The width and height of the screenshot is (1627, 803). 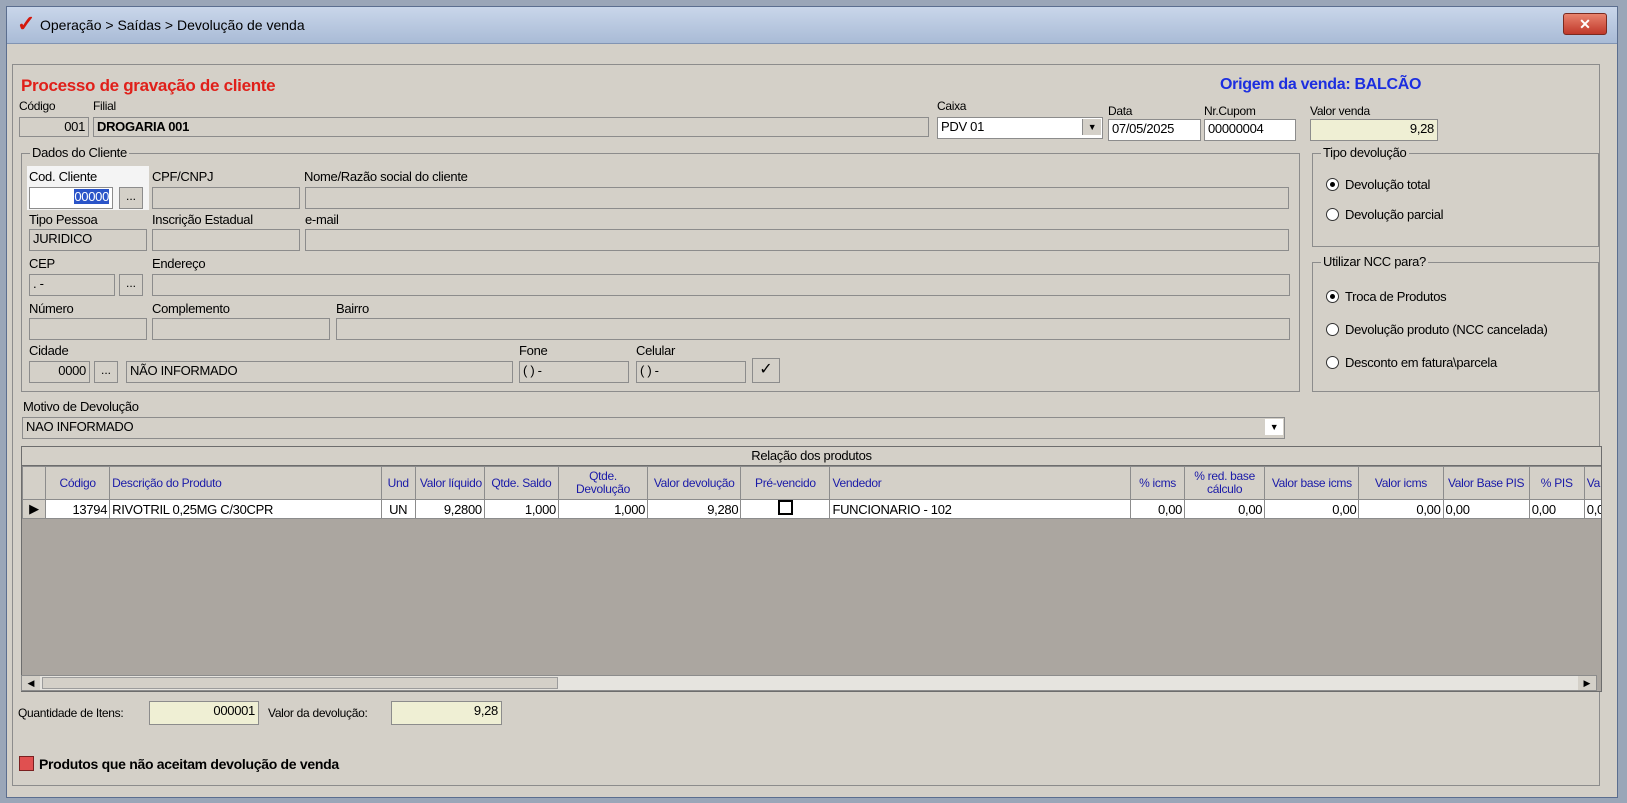 I want to click on cep-field: . -, so click(x=72, y=285).